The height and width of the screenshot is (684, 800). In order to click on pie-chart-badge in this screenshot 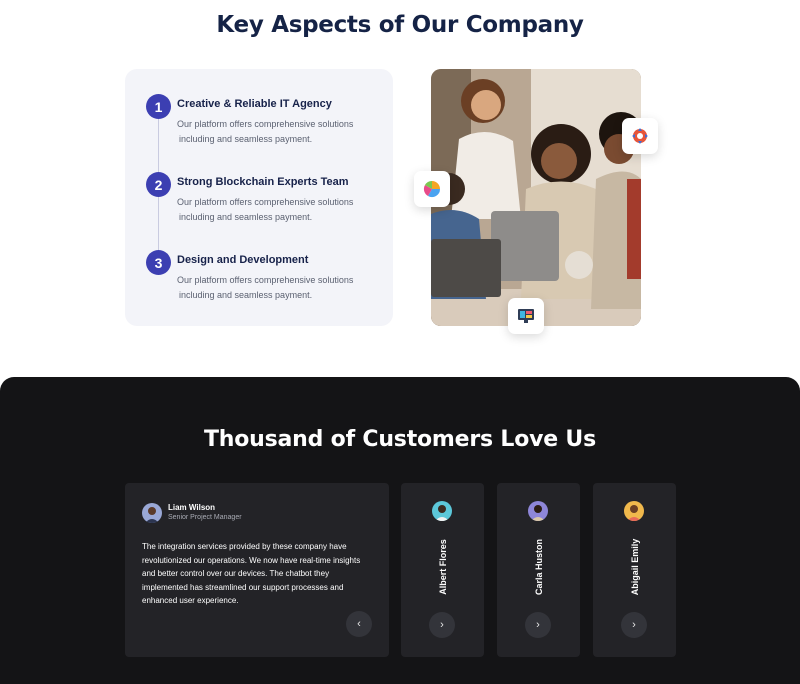, I will do `click(432, 189)`.